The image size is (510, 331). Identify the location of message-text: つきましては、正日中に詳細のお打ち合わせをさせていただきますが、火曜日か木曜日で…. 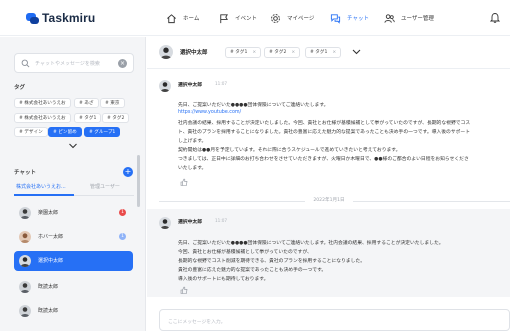
(323, 159).